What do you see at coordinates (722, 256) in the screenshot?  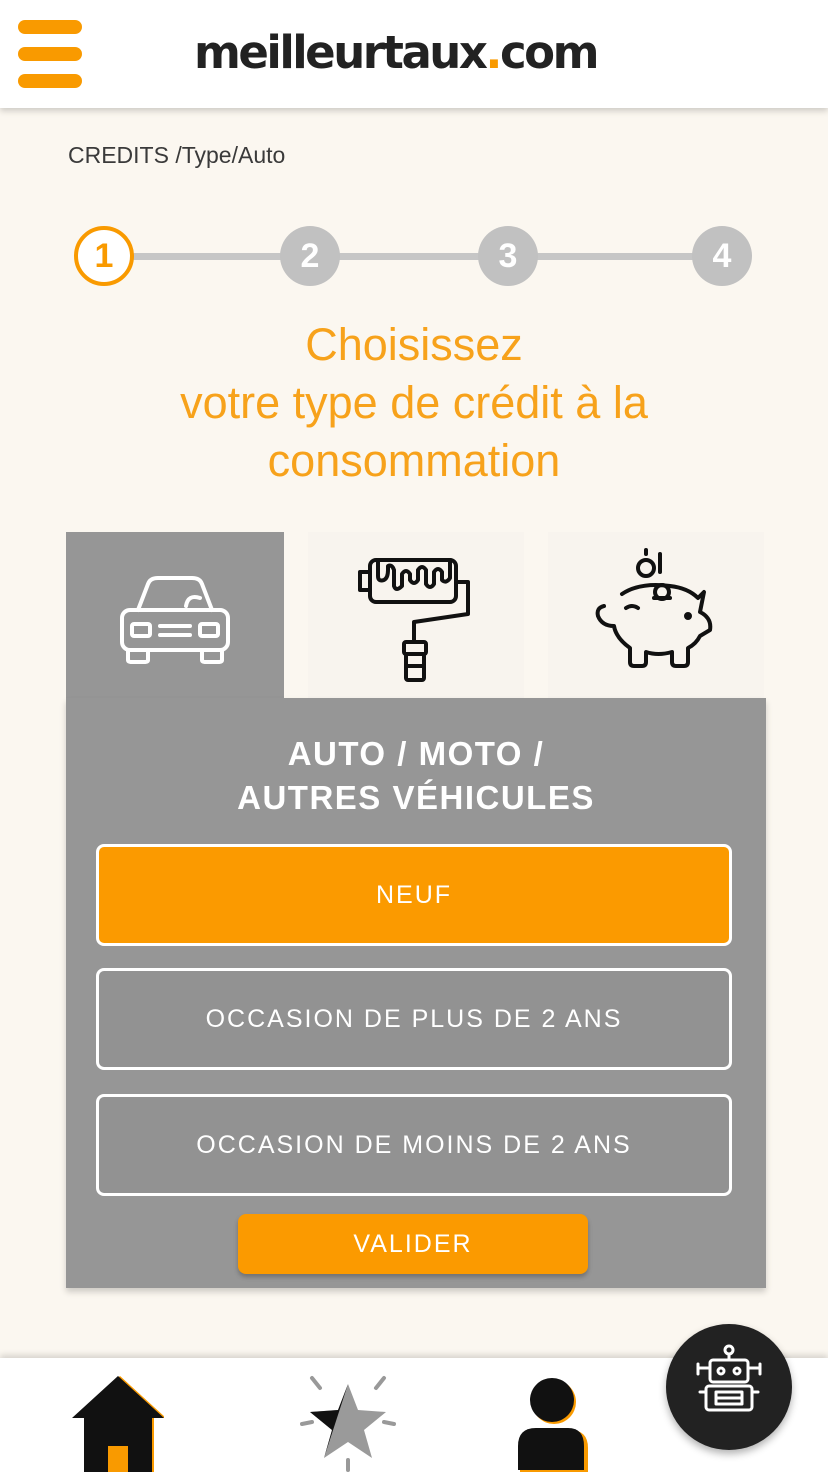 I see `step-4: 4` at bounding box center [722, 256].